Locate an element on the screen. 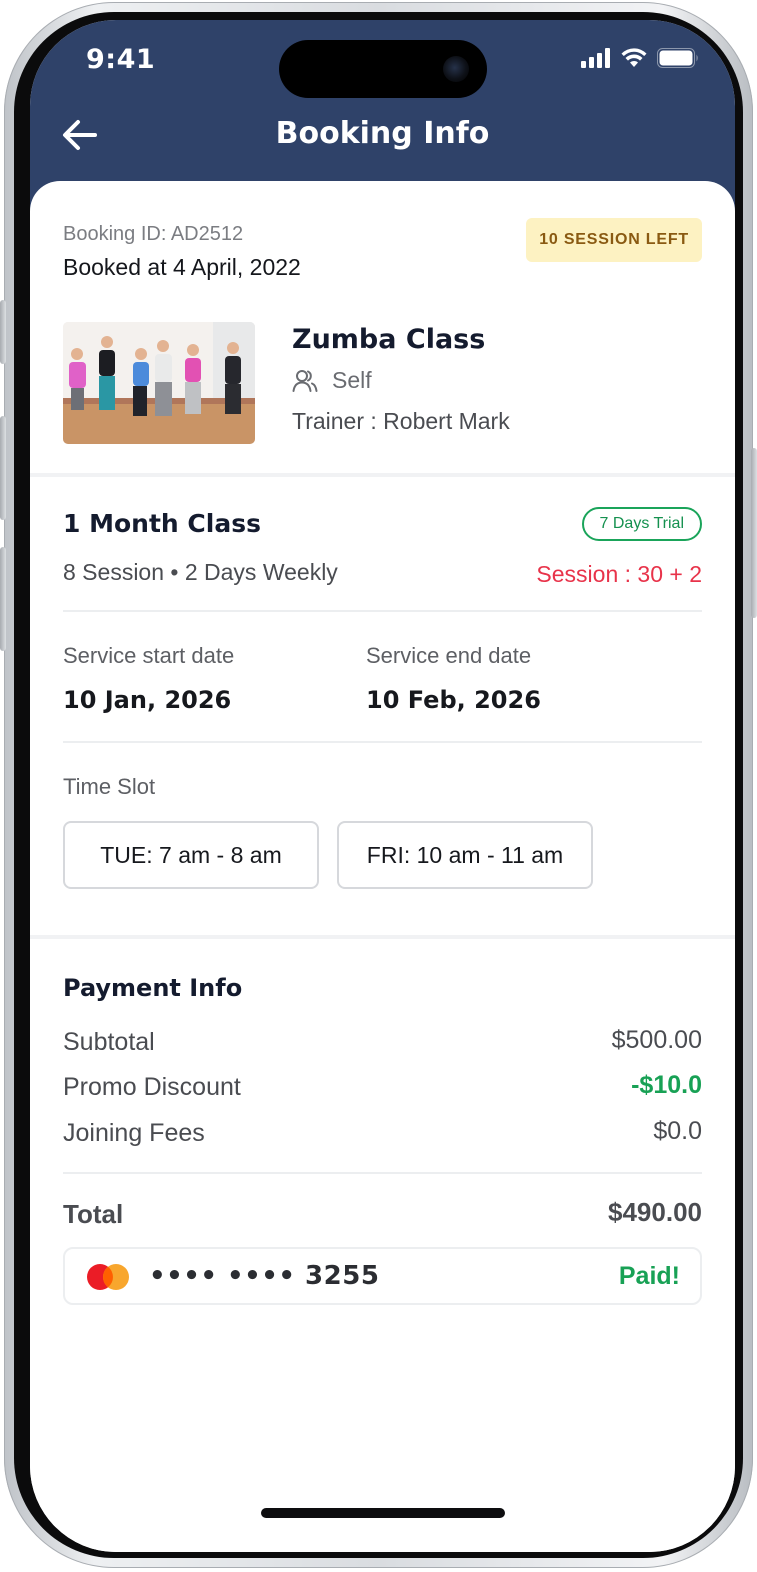 The width and height of the screenshot is (757, 1572). participant-row: Self is located at coordinates (332, 380).